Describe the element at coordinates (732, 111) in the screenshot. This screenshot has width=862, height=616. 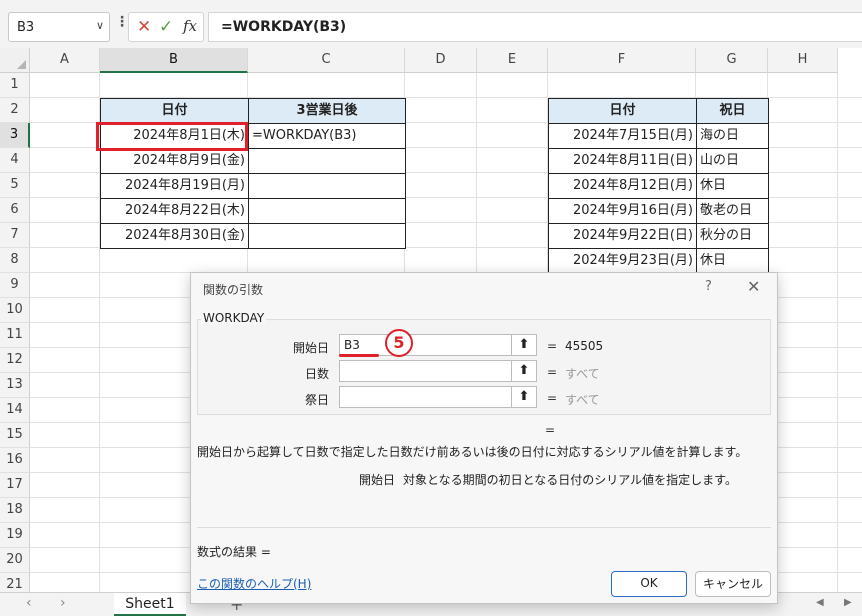
I see `right-table-header: 祝日` at that location.